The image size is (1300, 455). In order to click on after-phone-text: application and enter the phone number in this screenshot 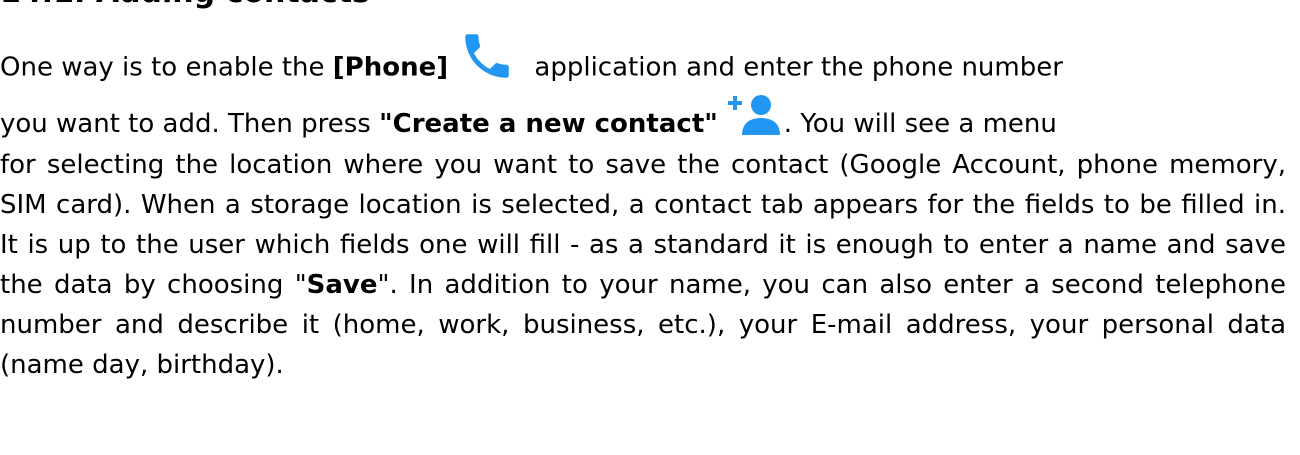, I will do `click(794, 67)`.